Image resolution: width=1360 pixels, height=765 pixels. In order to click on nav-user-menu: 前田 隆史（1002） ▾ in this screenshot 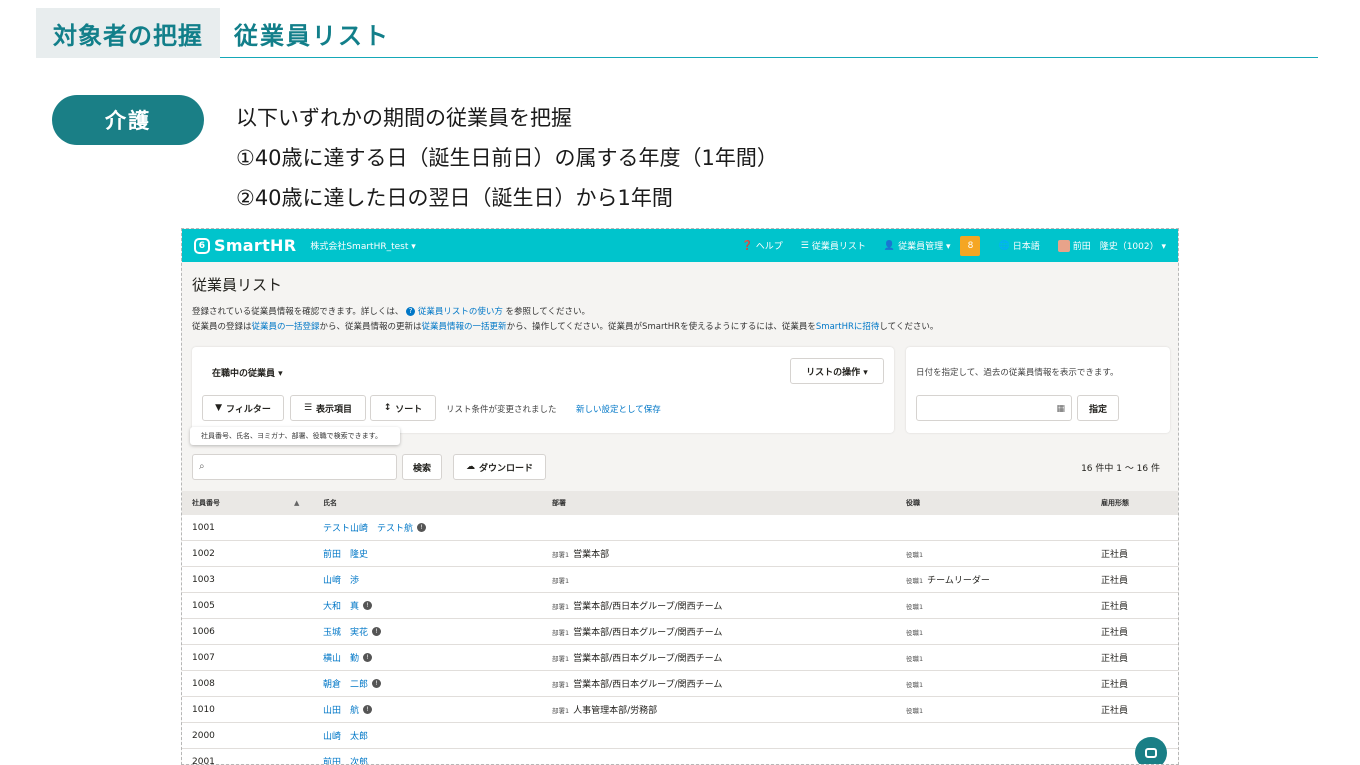, I will do `click(1111, 245)`.